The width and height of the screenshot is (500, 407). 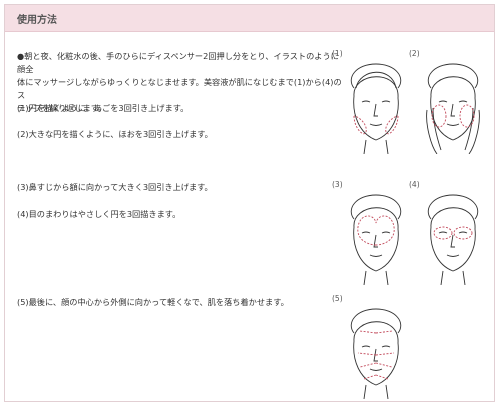 What do you see at coordinates (376, 108) in the screenshot?
I see `face-illustration-jaw` at bounding box center [376, 108].